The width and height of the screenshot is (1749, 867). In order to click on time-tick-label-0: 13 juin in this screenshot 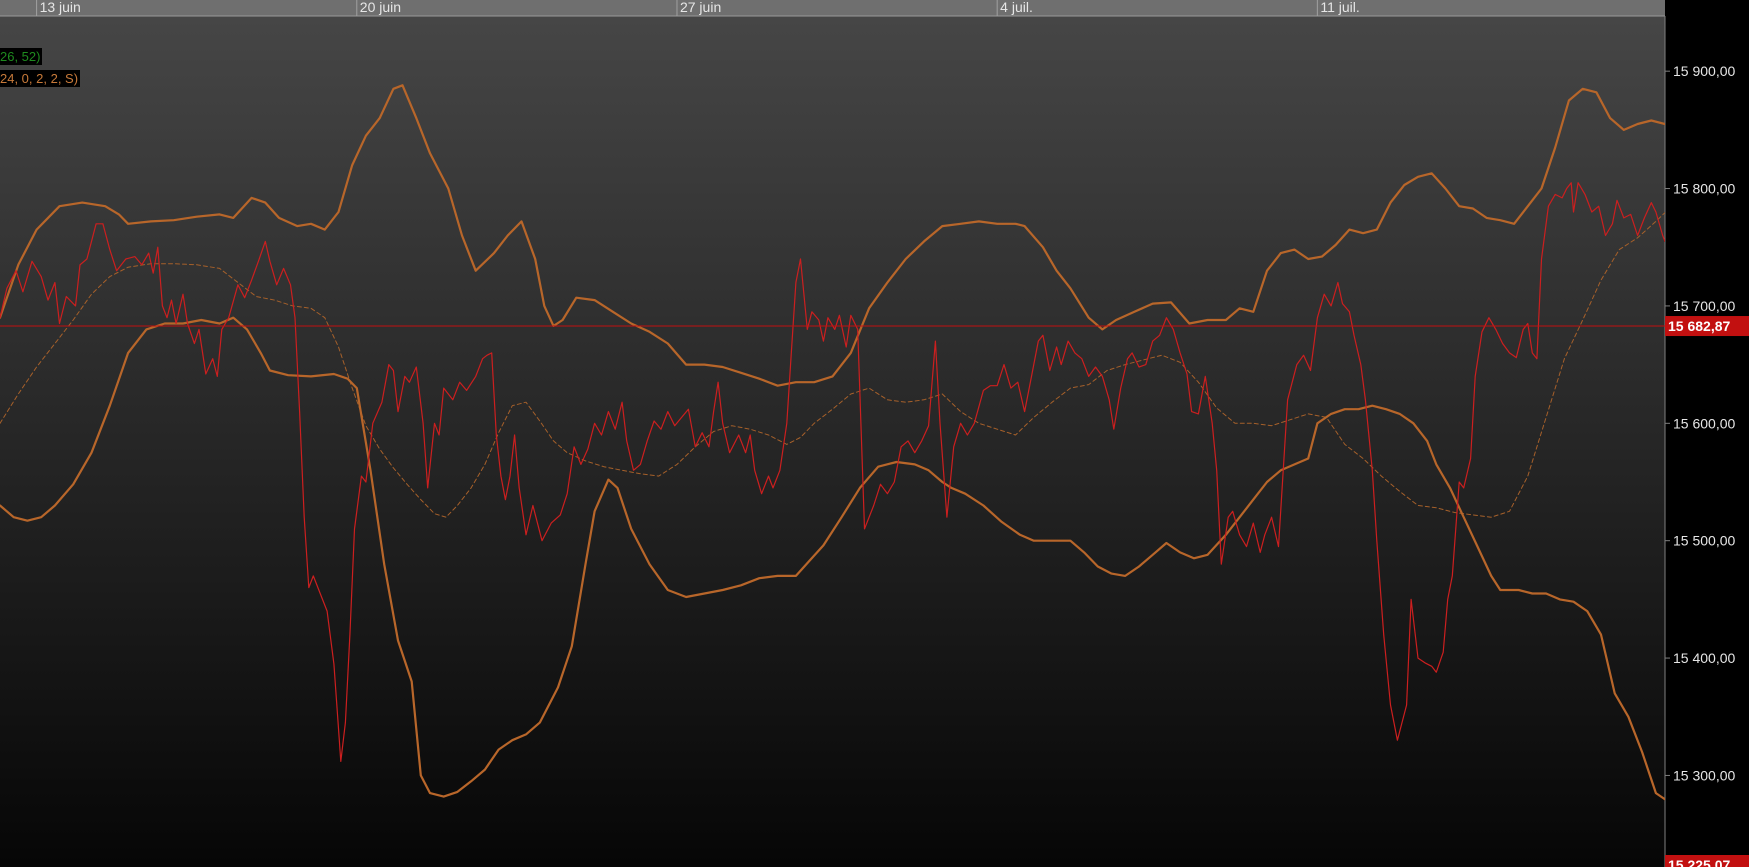, I will do `click(60, 7)`.